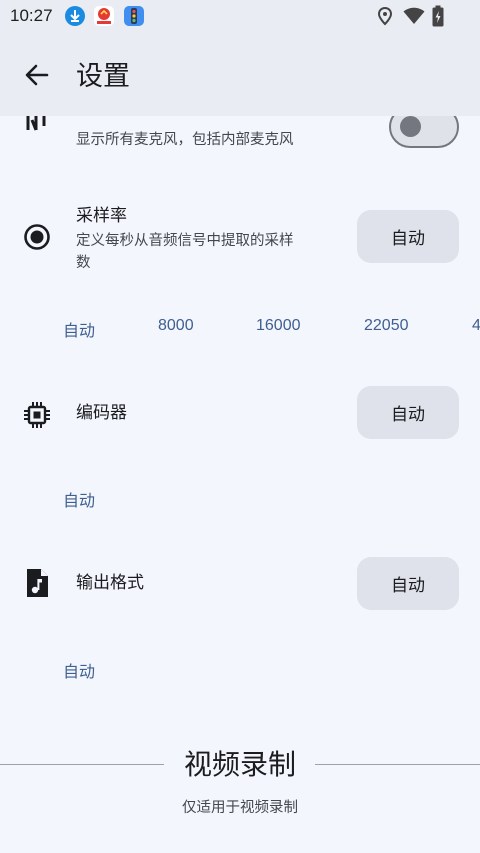 This screenshot has height=853, width=480. I want to click on location-icon, so click(385, 18).